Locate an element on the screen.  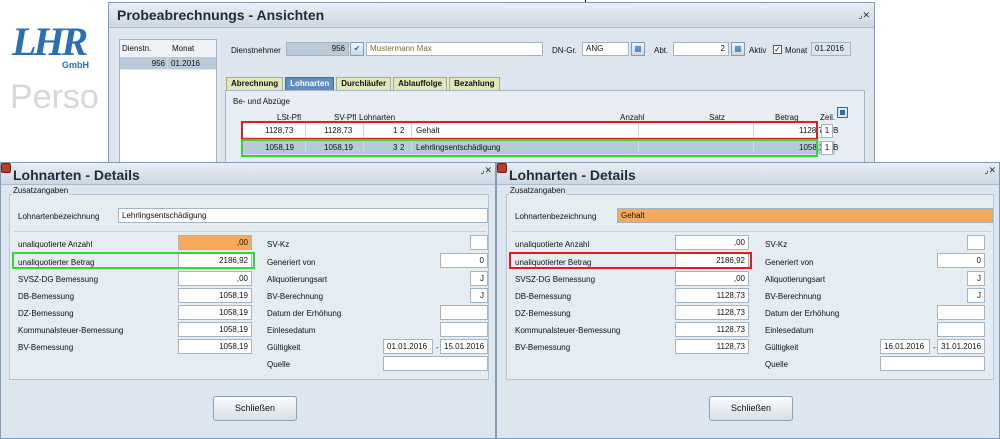
tab-bezahlung: Bezahlung is located at coordinates (474, 83).